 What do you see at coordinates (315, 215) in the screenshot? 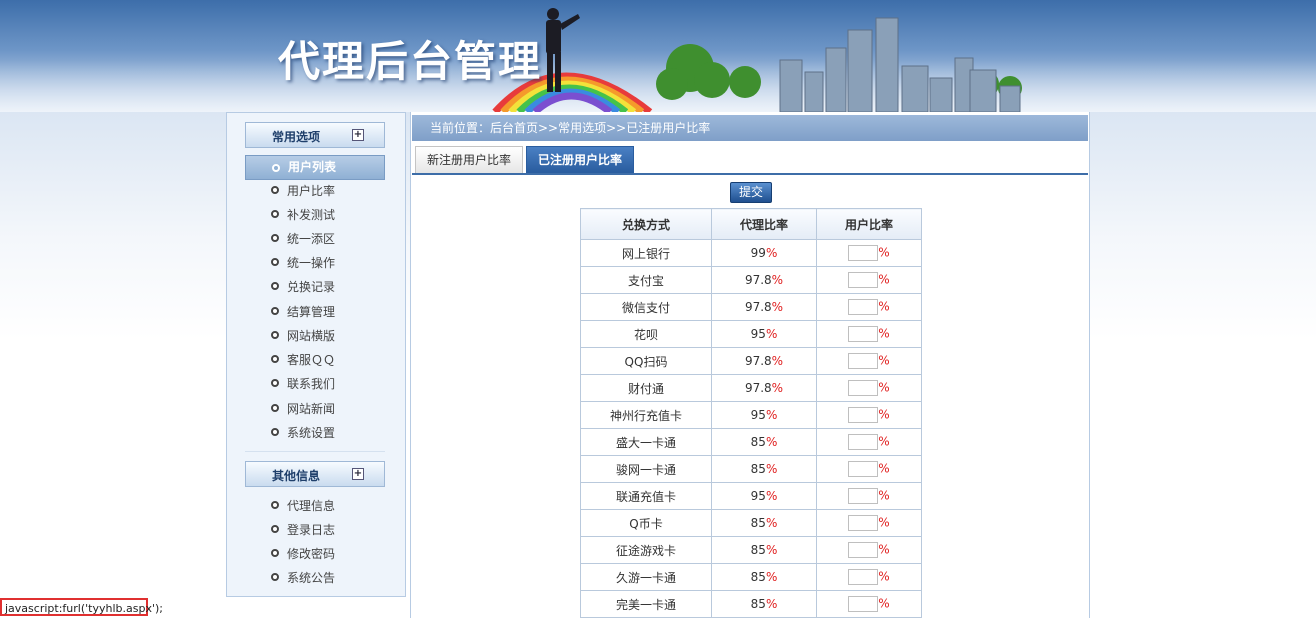
I see `sidebar-item-resend-test: 补发测试` at bounding box center [315, 215].